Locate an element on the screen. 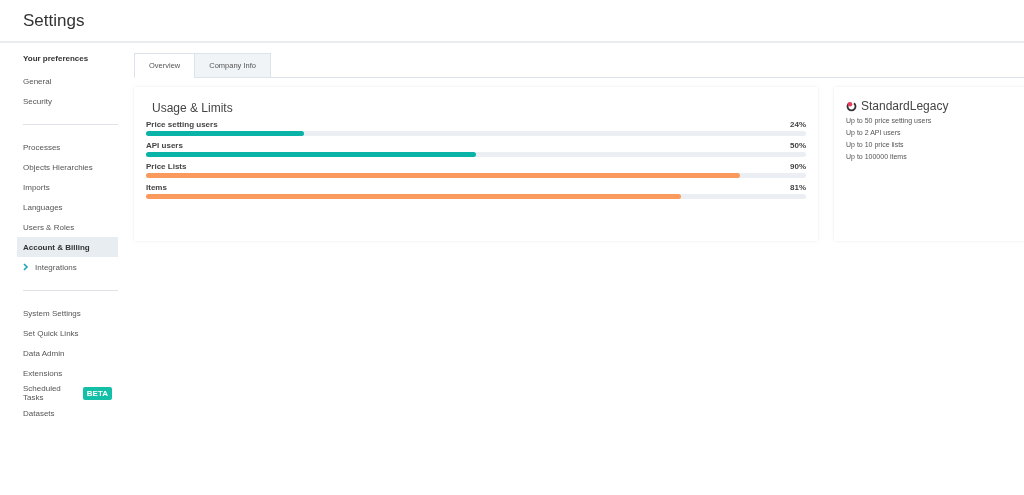 The image size is (1024, 495). sidebar-item: Processes is located at coordinates (67, 147).